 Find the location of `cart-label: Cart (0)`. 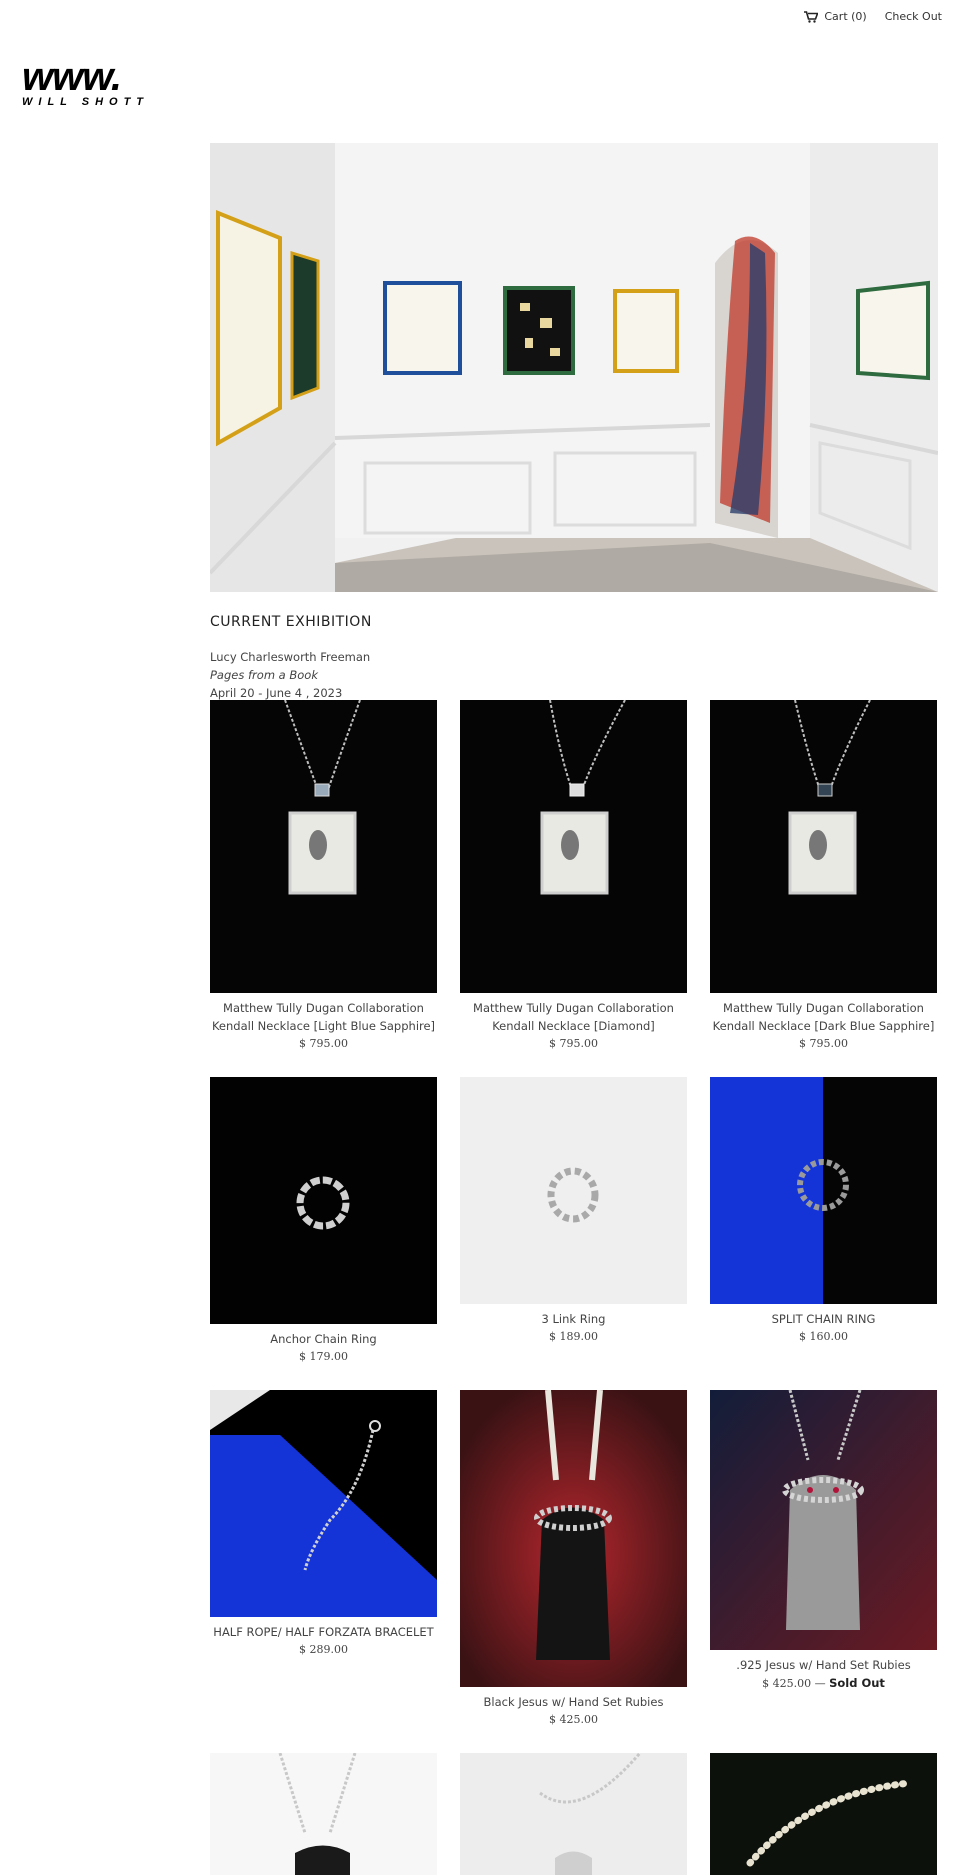

cart-label: Cart (0) is located at coordinates (845, 16).